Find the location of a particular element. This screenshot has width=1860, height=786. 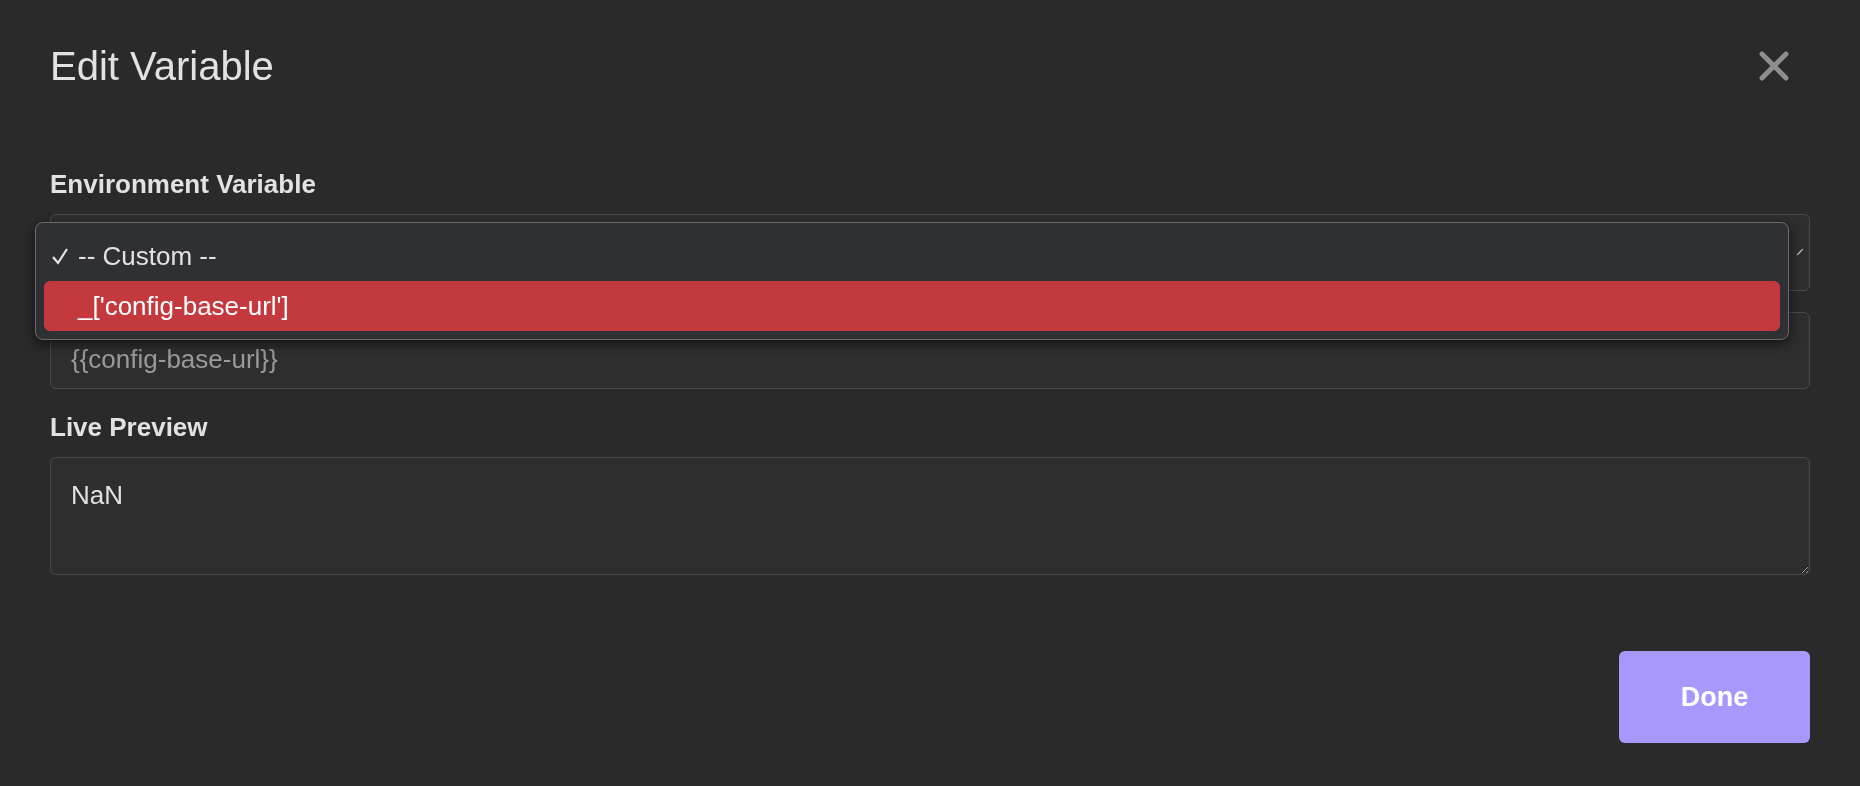

resize-grip-icon is located at coordinates (1800, 252).